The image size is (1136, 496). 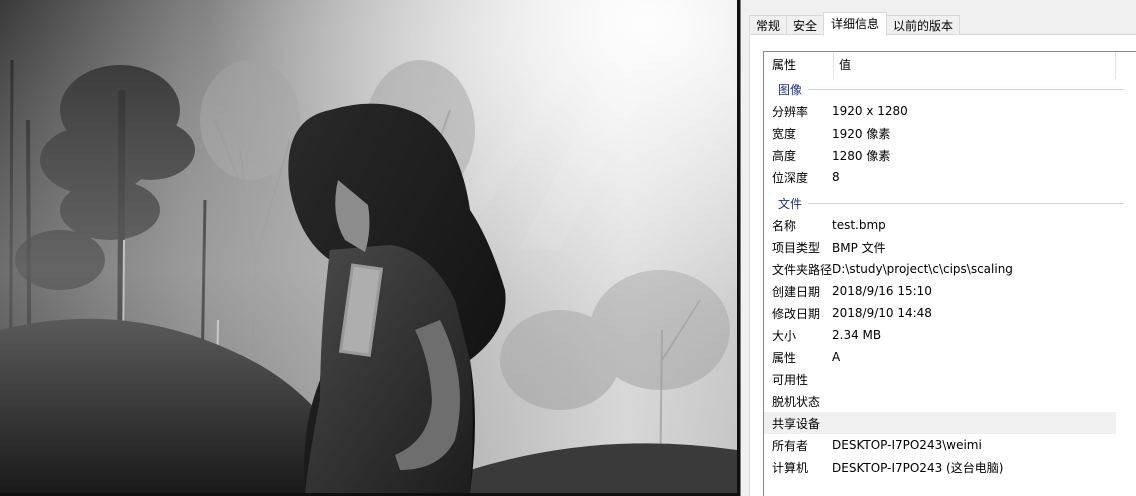 What do you see at coordinates (784, 335) in the screenshot?
I see `property-name: 大小` at bounding box center [784, 335].